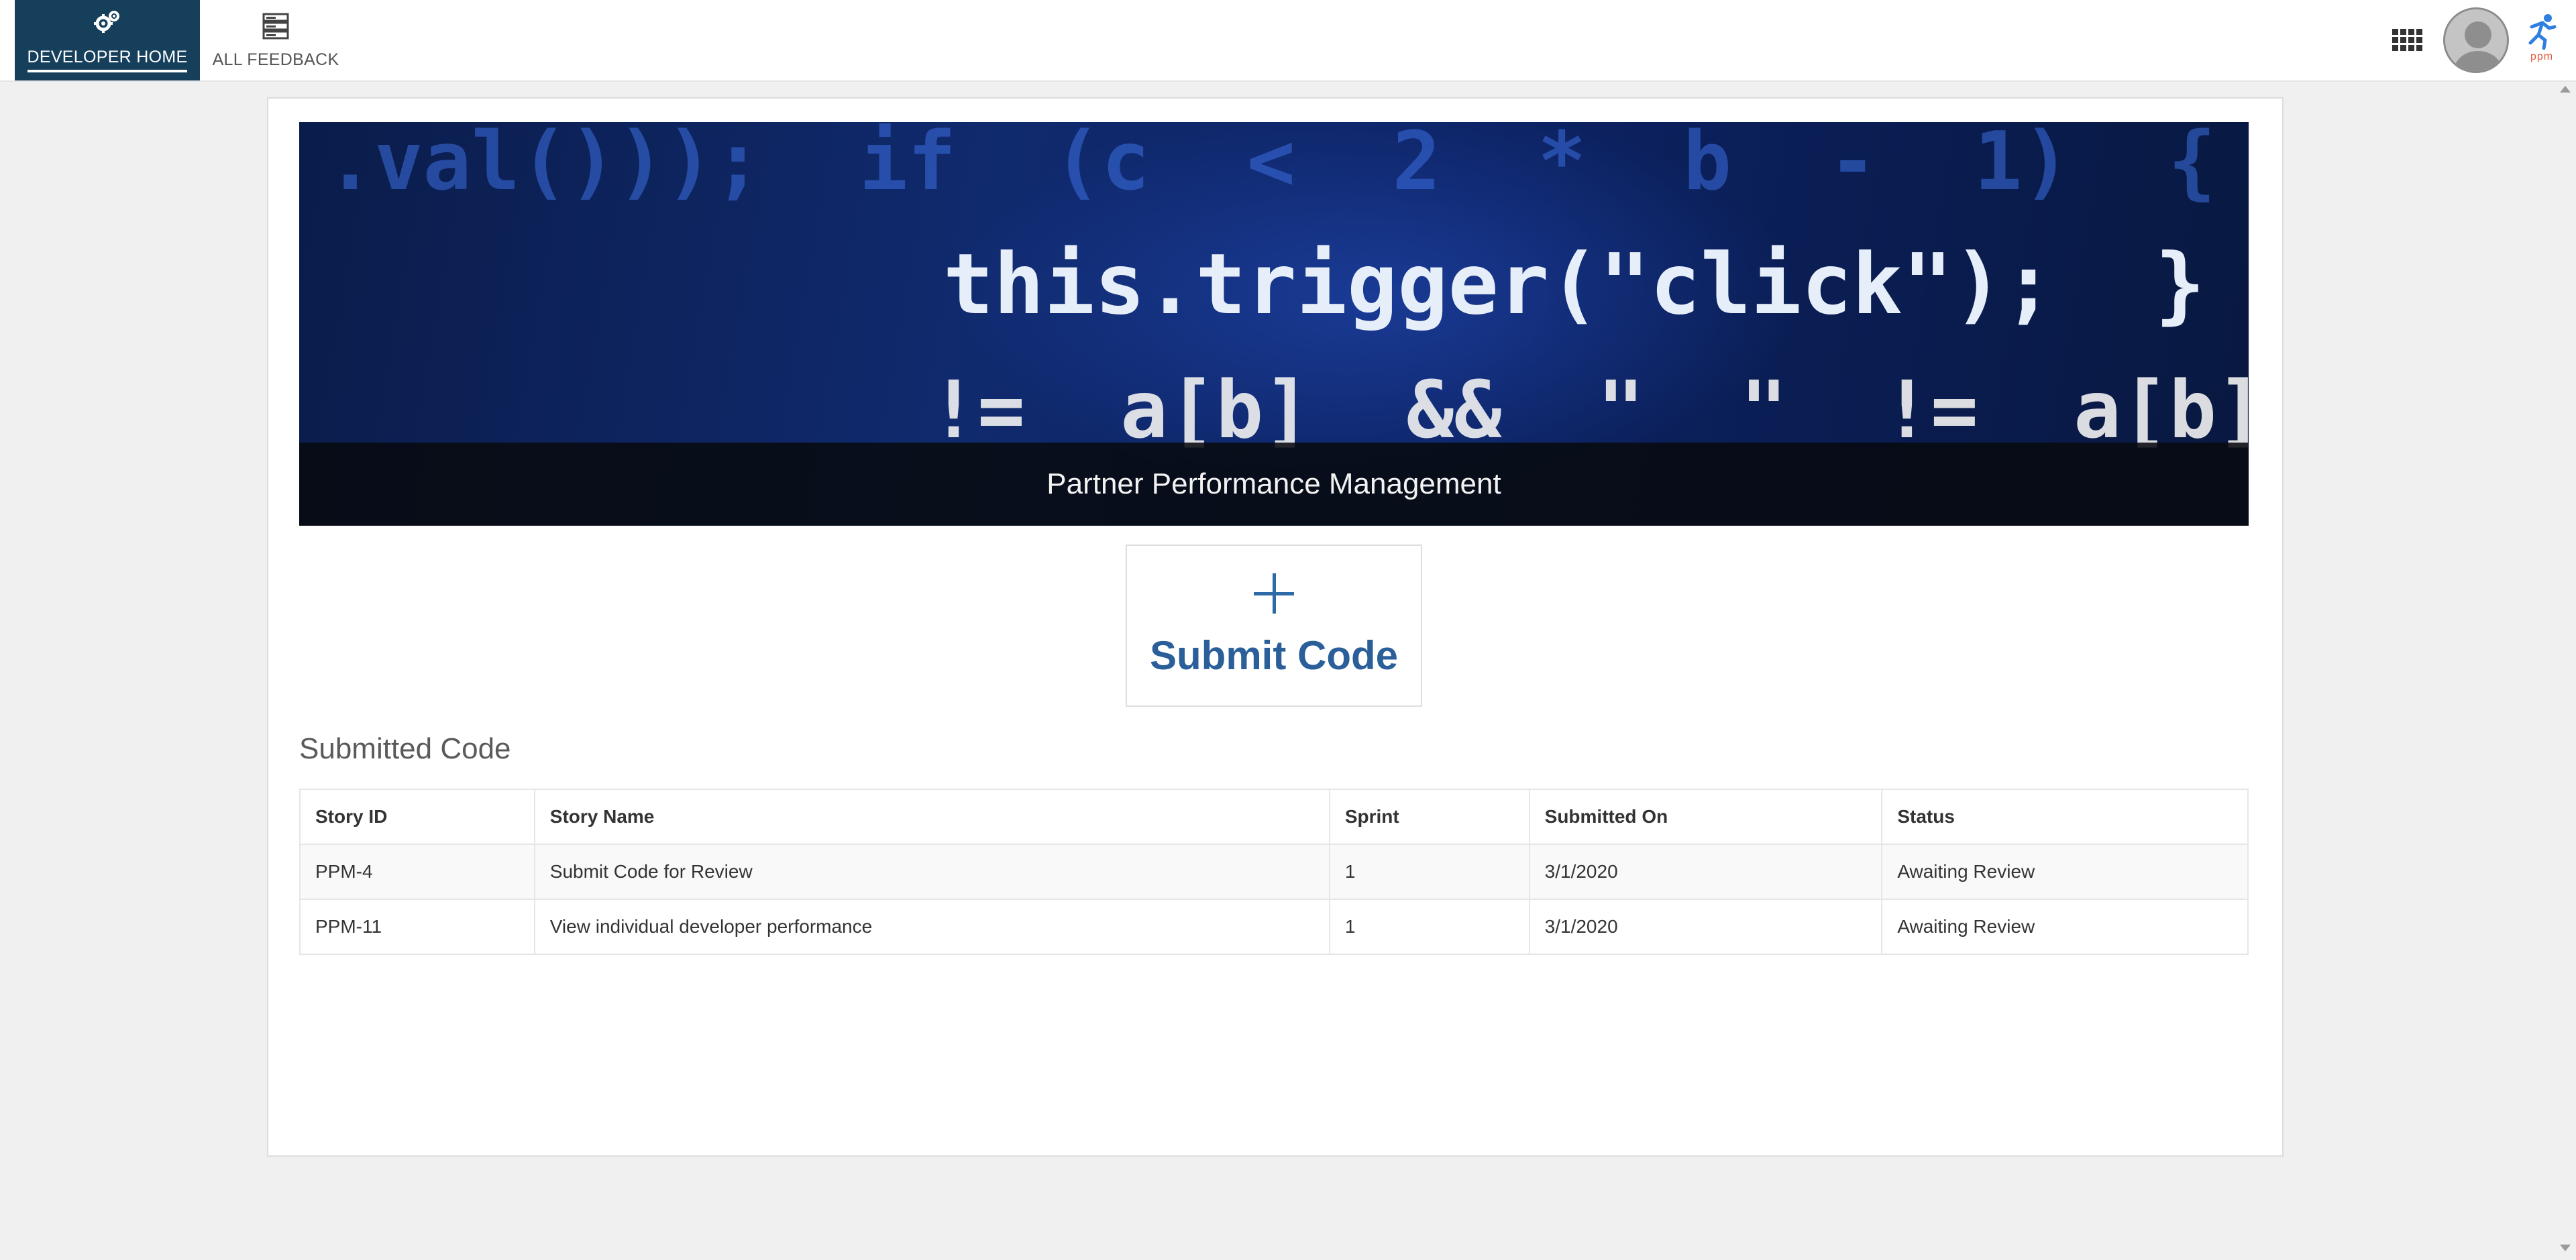 This screenshot has height=1260, width=2576. I want to click on grid-apps-icon, so click(2407, 42).